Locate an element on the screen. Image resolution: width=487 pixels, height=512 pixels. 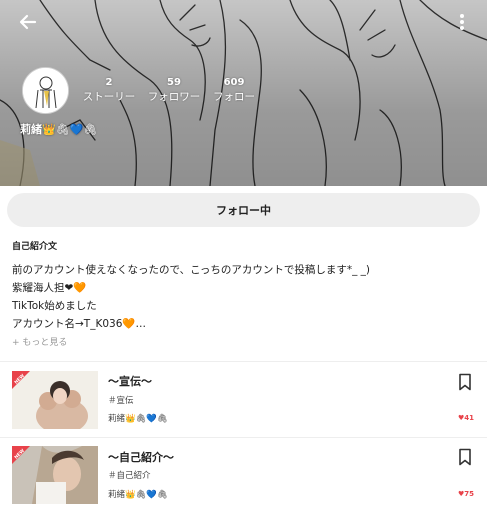
story-title: 〜宣伝〜 is located at coordinates (130, 381).